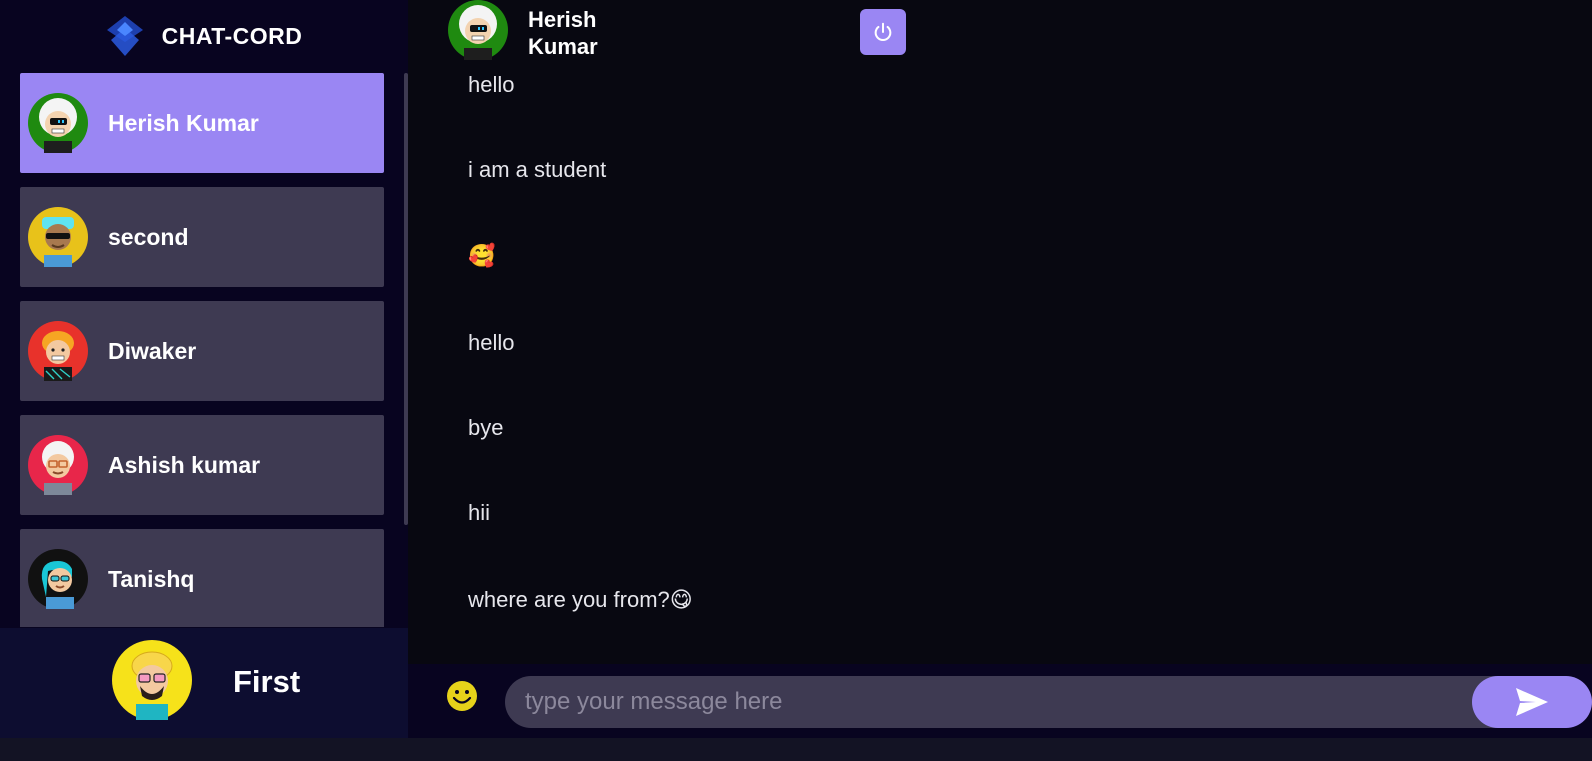  I want to click on brand: CHAT-CORD, so click(204, 36).